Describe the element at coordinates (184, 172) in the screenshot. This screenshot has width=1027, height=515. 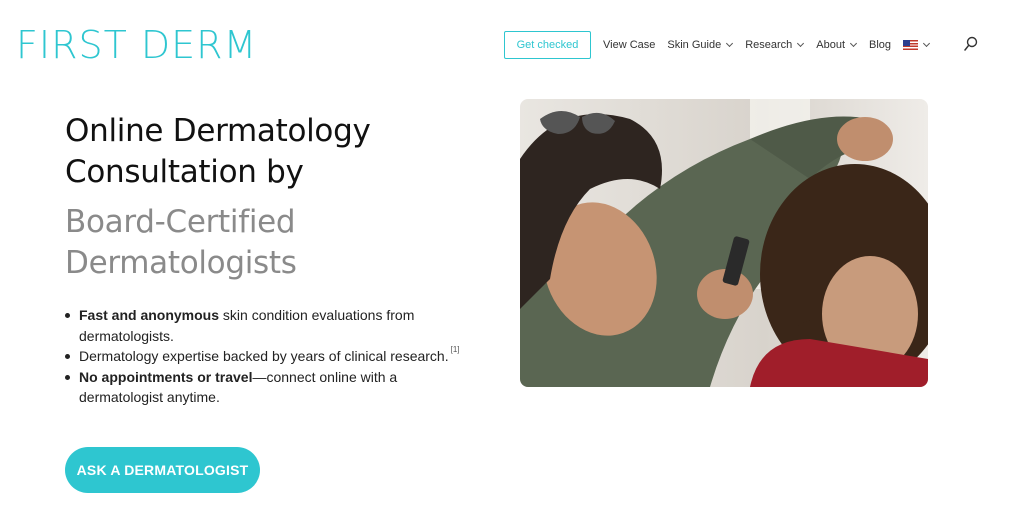
I see `hero-title-line: Consultation by` at that location.